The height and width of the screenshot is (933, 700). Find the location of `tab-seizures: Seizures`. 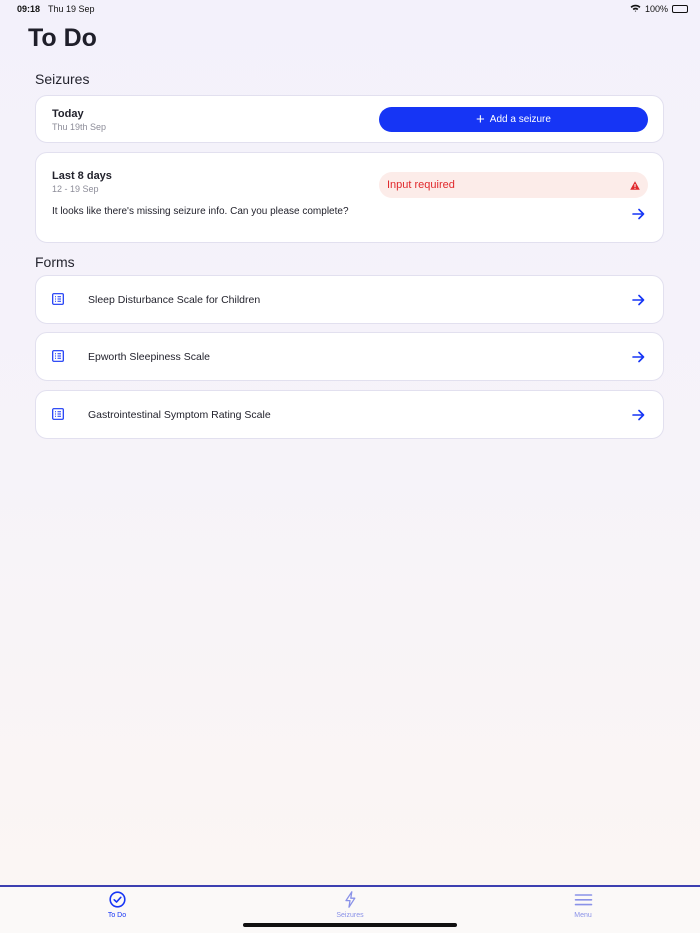

tab-seizures: Seizures is located at coordinates (350, 905).